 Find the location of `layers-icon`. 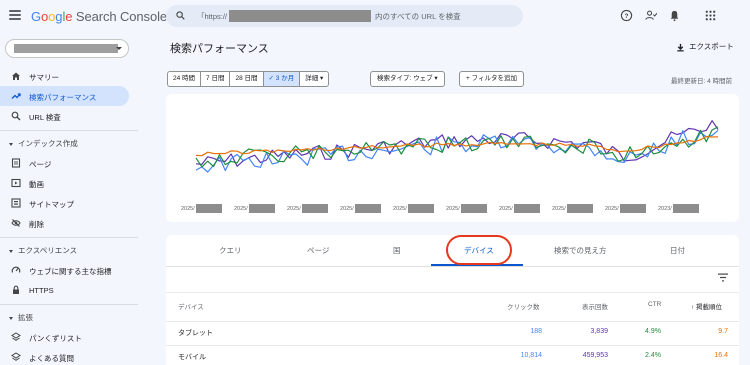

layers-icon is located at coordinates (16, 356).